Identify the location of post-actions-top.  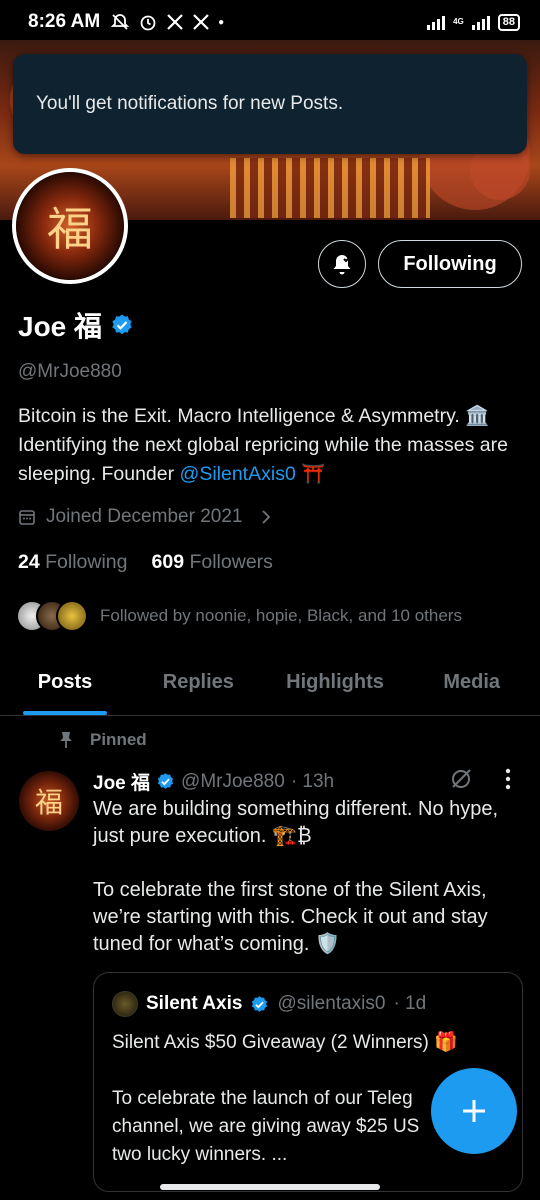
(480, 779).